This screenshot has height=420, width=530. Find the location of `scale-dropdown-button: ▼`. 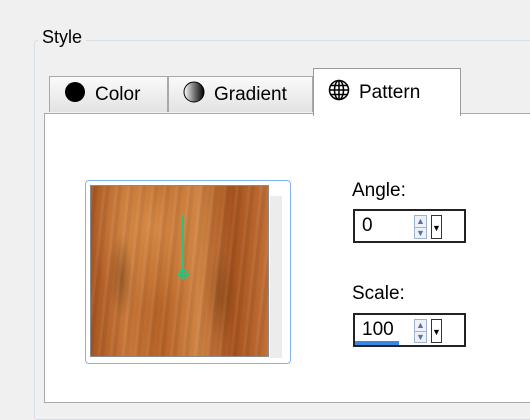

scale-dropdown-button: ▼ is located at coordinates (436, 331).